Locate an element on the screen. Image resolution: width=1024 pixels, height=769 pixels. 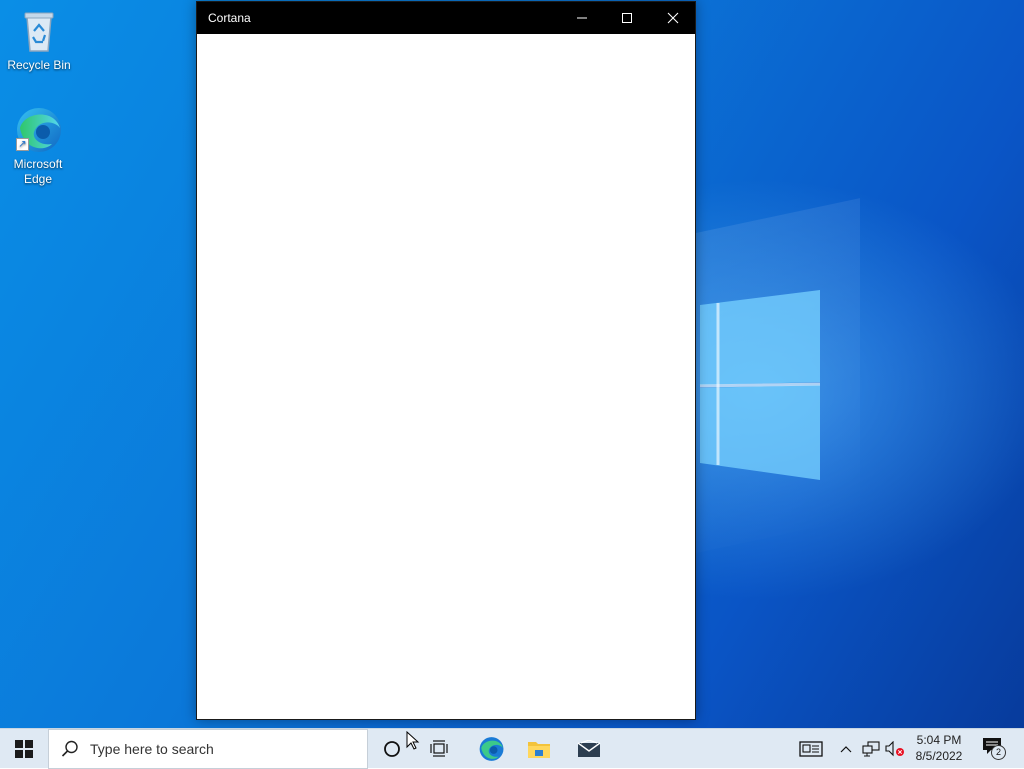
edge-icon: ↗ is located at coordinates (38, 130).